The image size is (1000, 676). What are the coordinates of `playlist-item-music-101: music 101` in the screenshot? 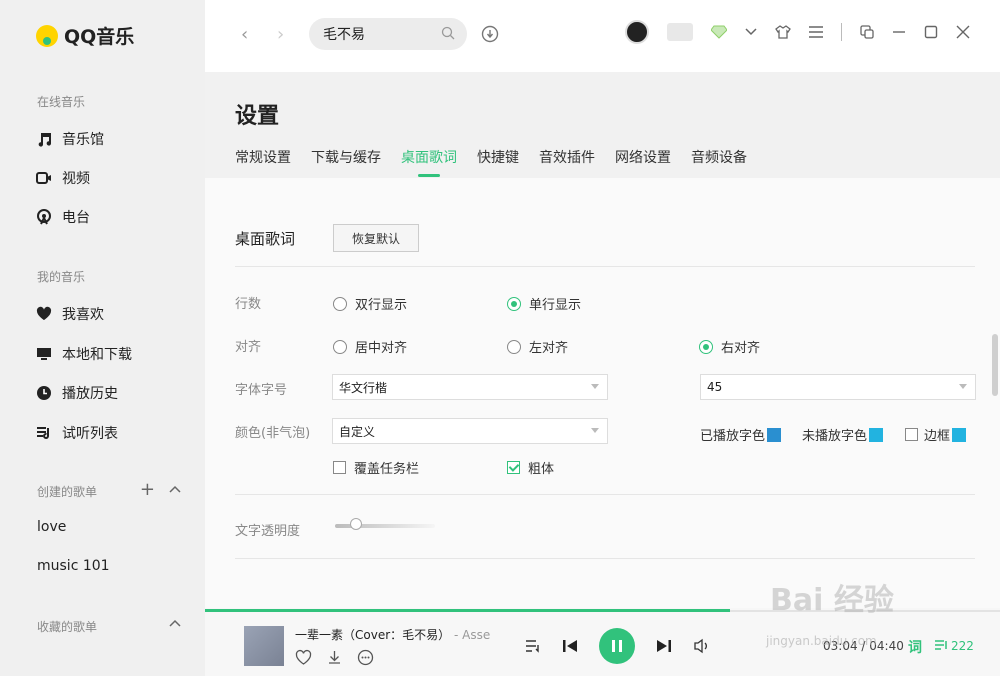 It's located at (73, 566).